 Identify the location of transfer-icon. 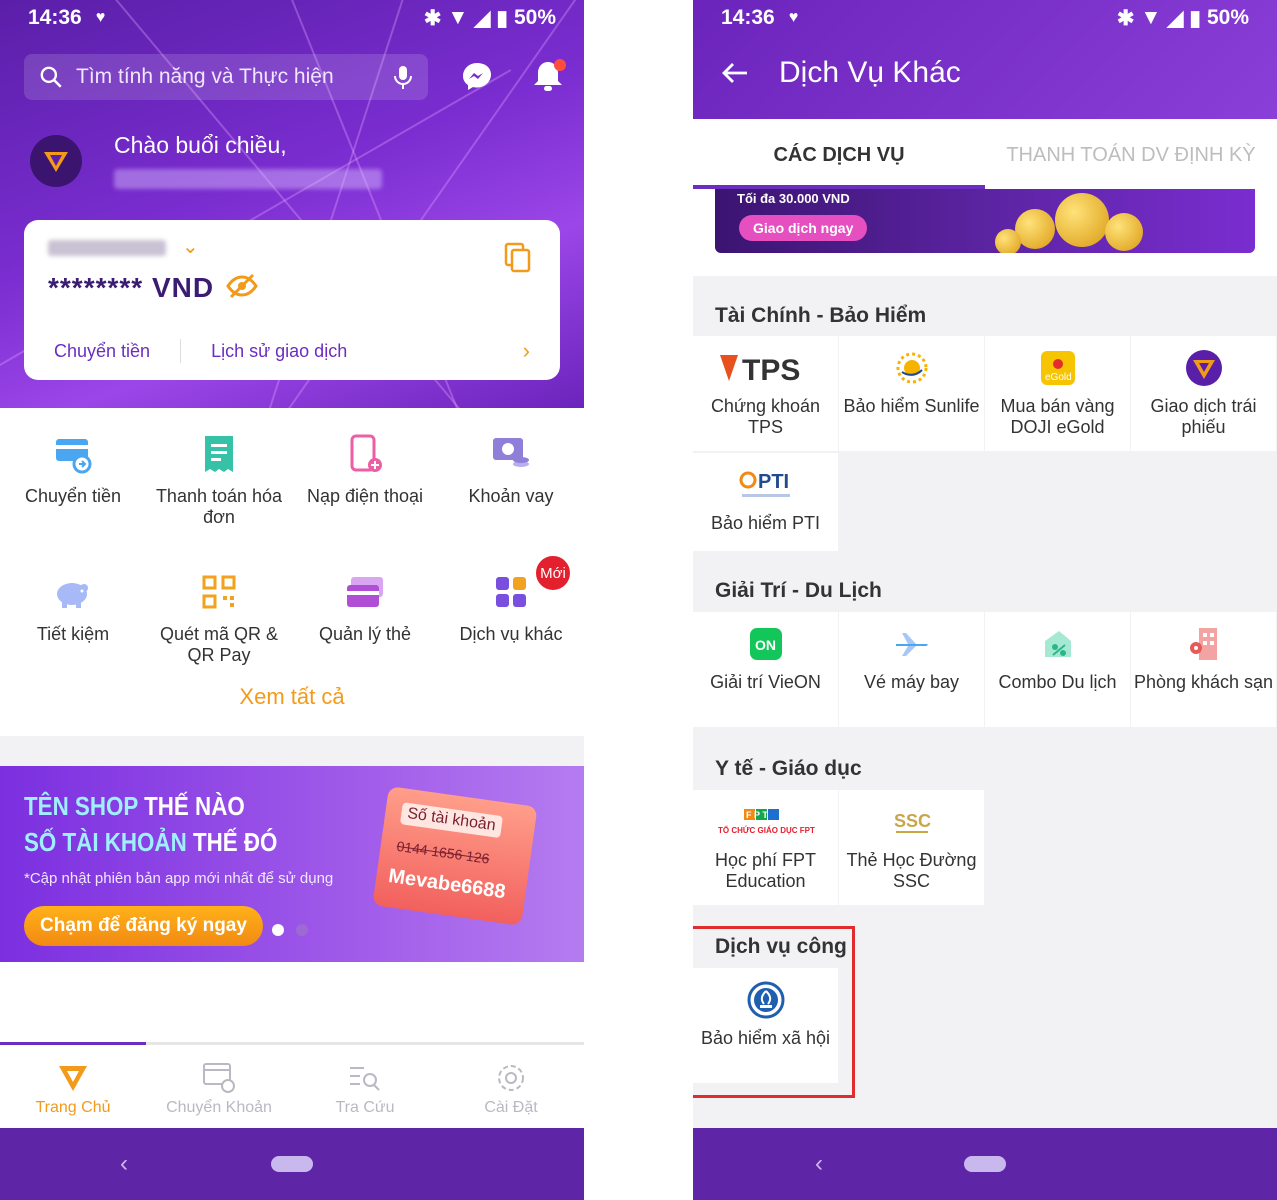
(219, 1078).